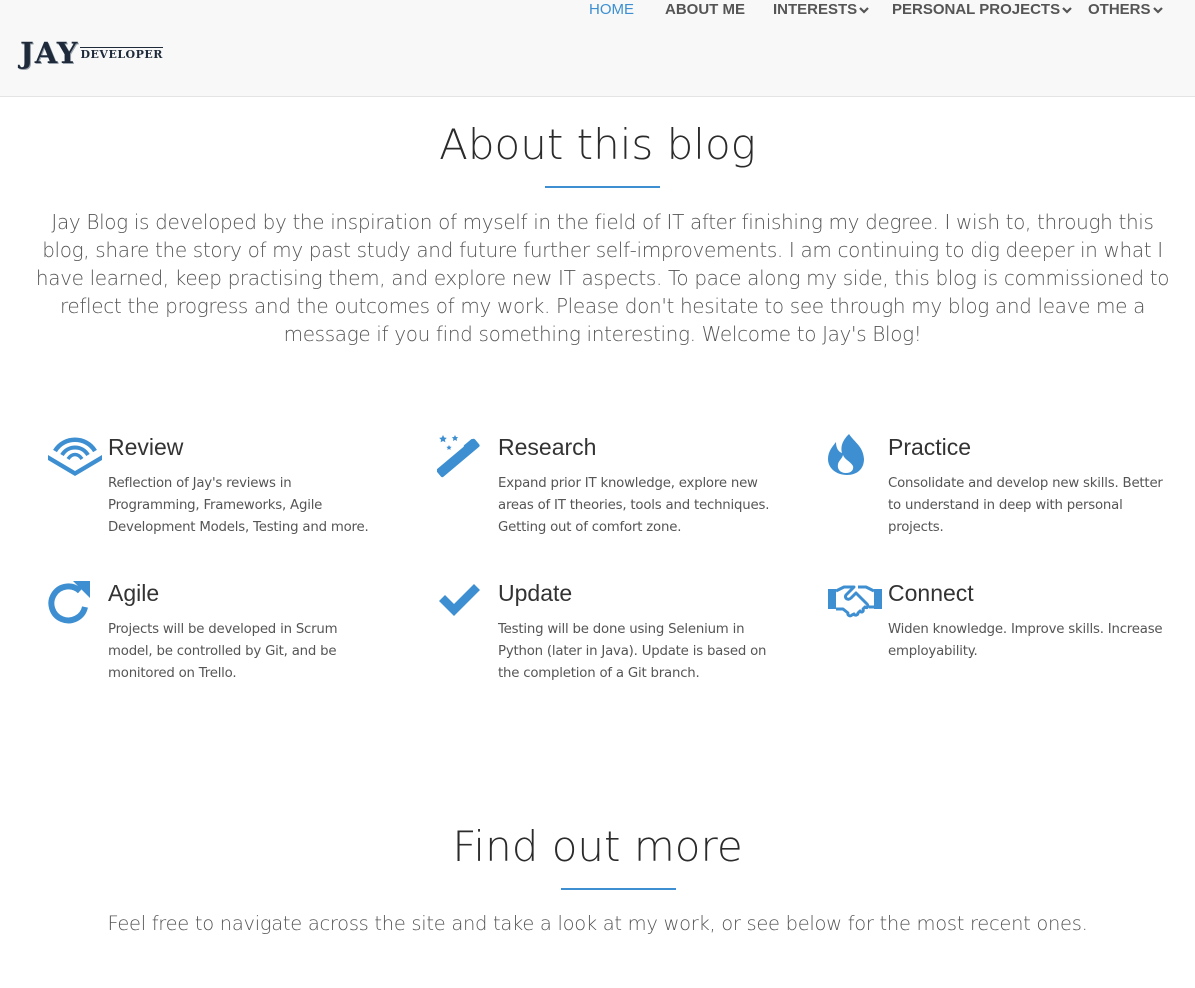 The width and height of the screenshot is (1195, 988). What do you see at coordinates (976, 9) in the screenshot?
I see `nav-personal-projects-label: PERSONAL PROJECTS` at bounding box center [976, 9].